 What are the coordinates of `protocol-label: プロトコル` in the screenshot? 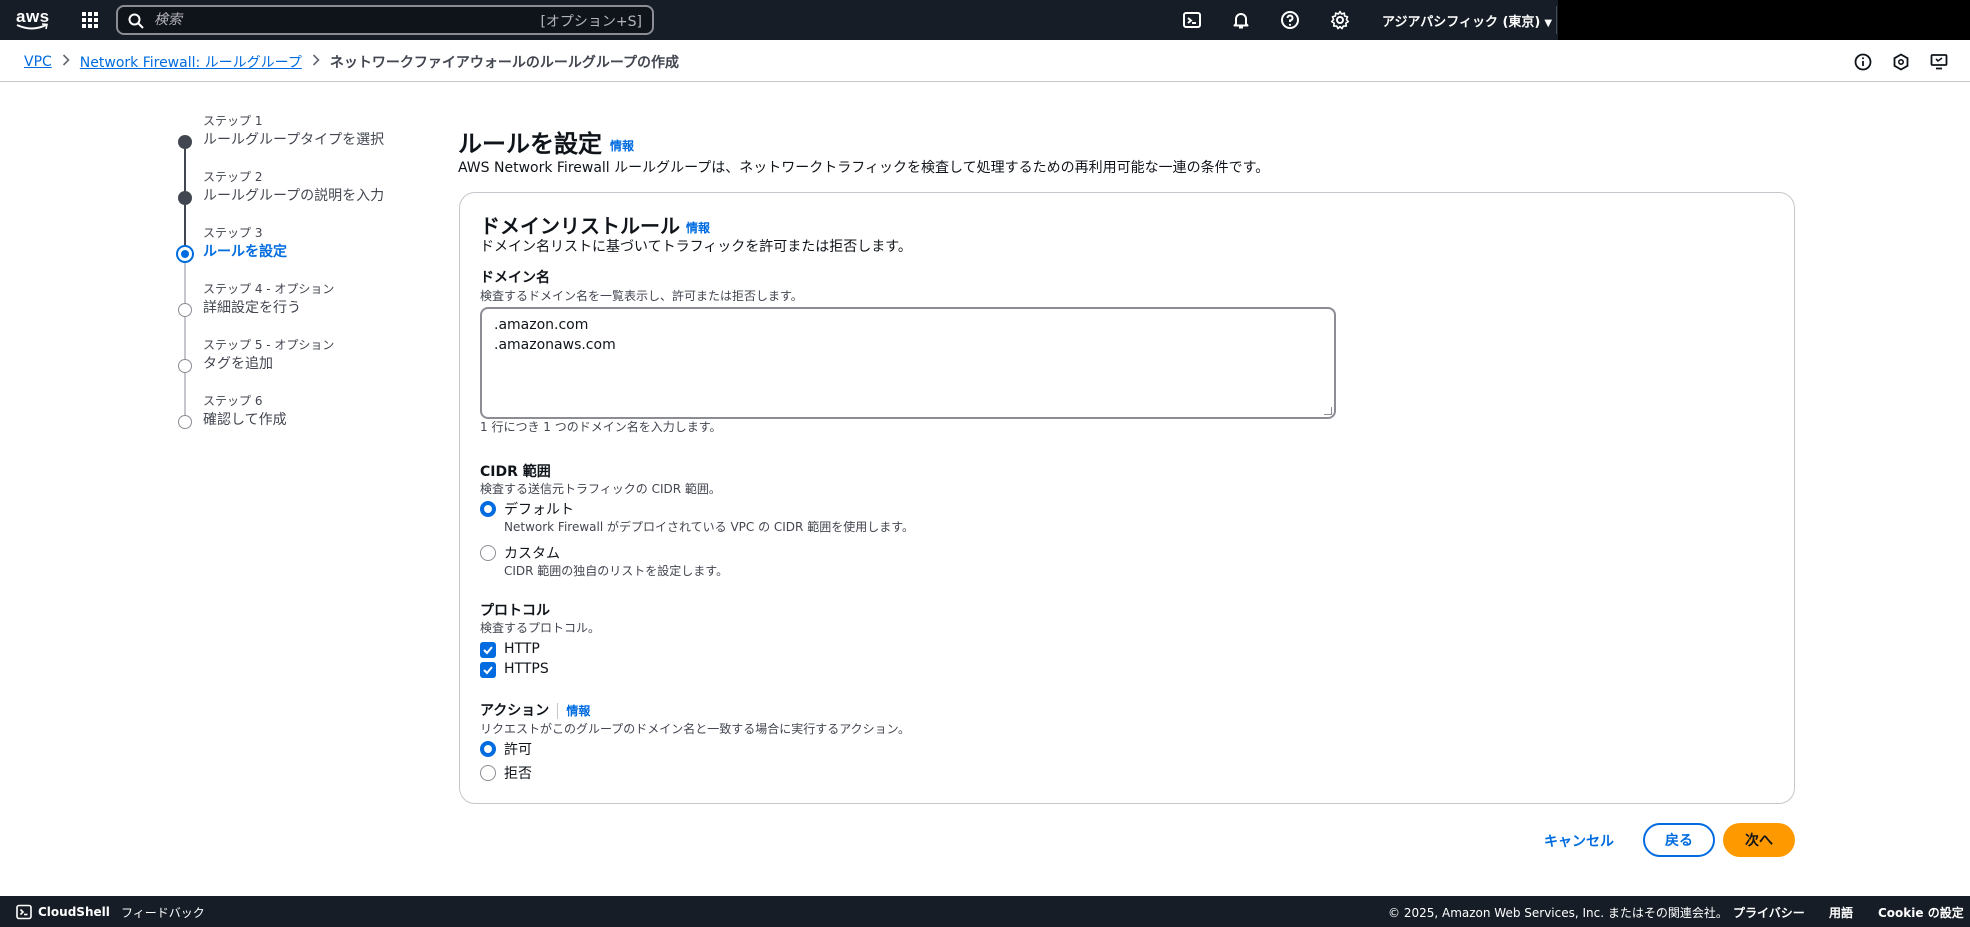 It's located at (515, 611).